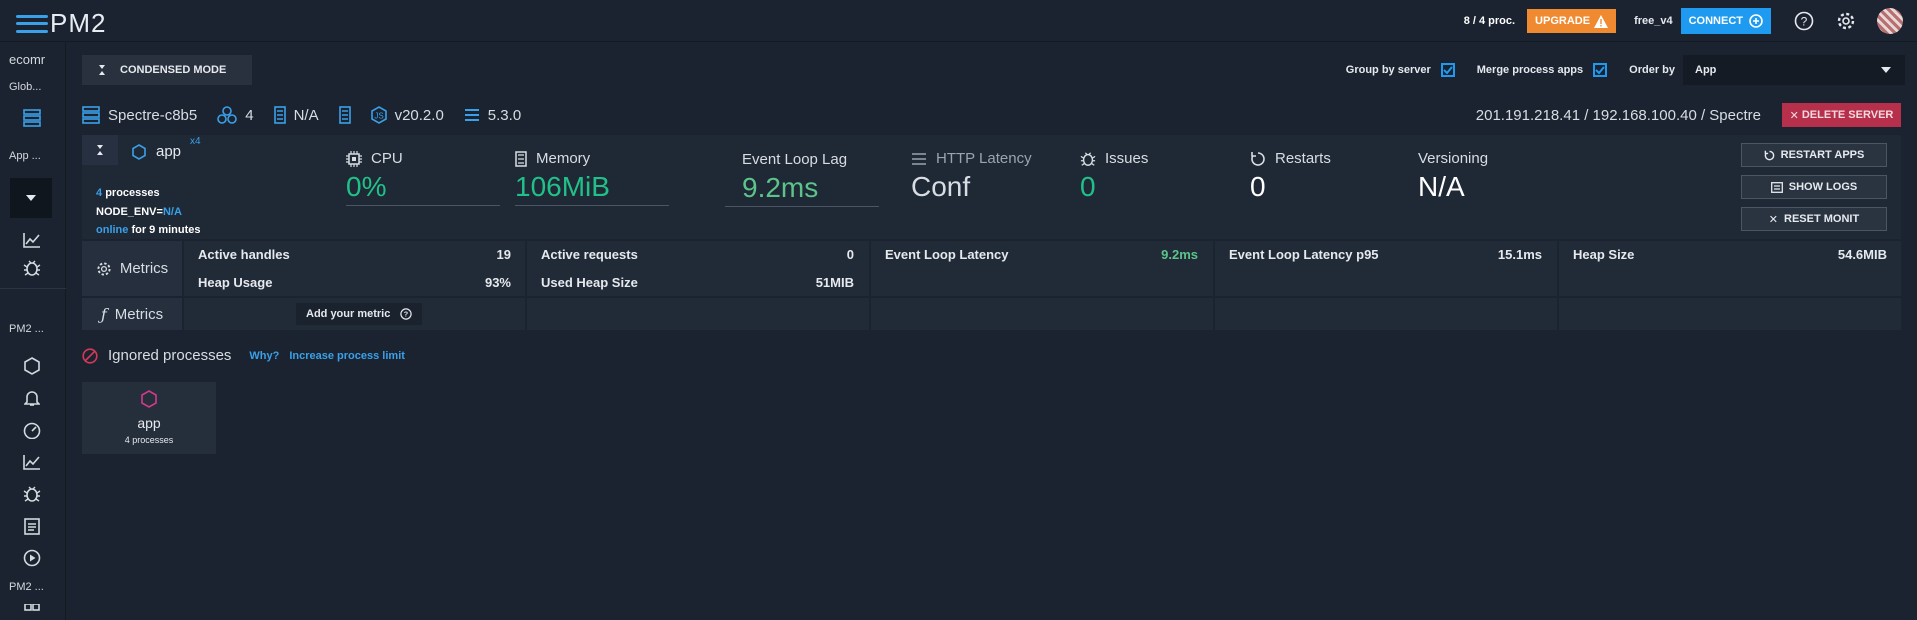 The image size is (1917, 620). Describe the element at coordinates (802, 179) in the screenshot. I see `event-loop-lag-metric: Event Loop Lag 9.2ms` at that location.